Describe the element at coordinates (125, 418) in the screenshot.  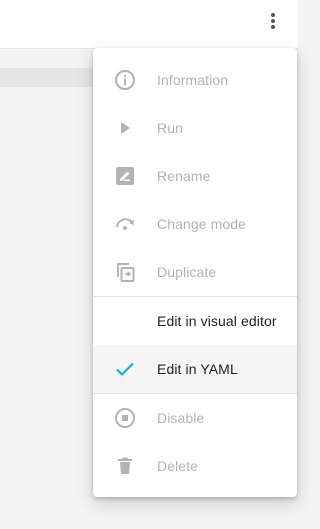
I see `stop-circle-icon` at that location.